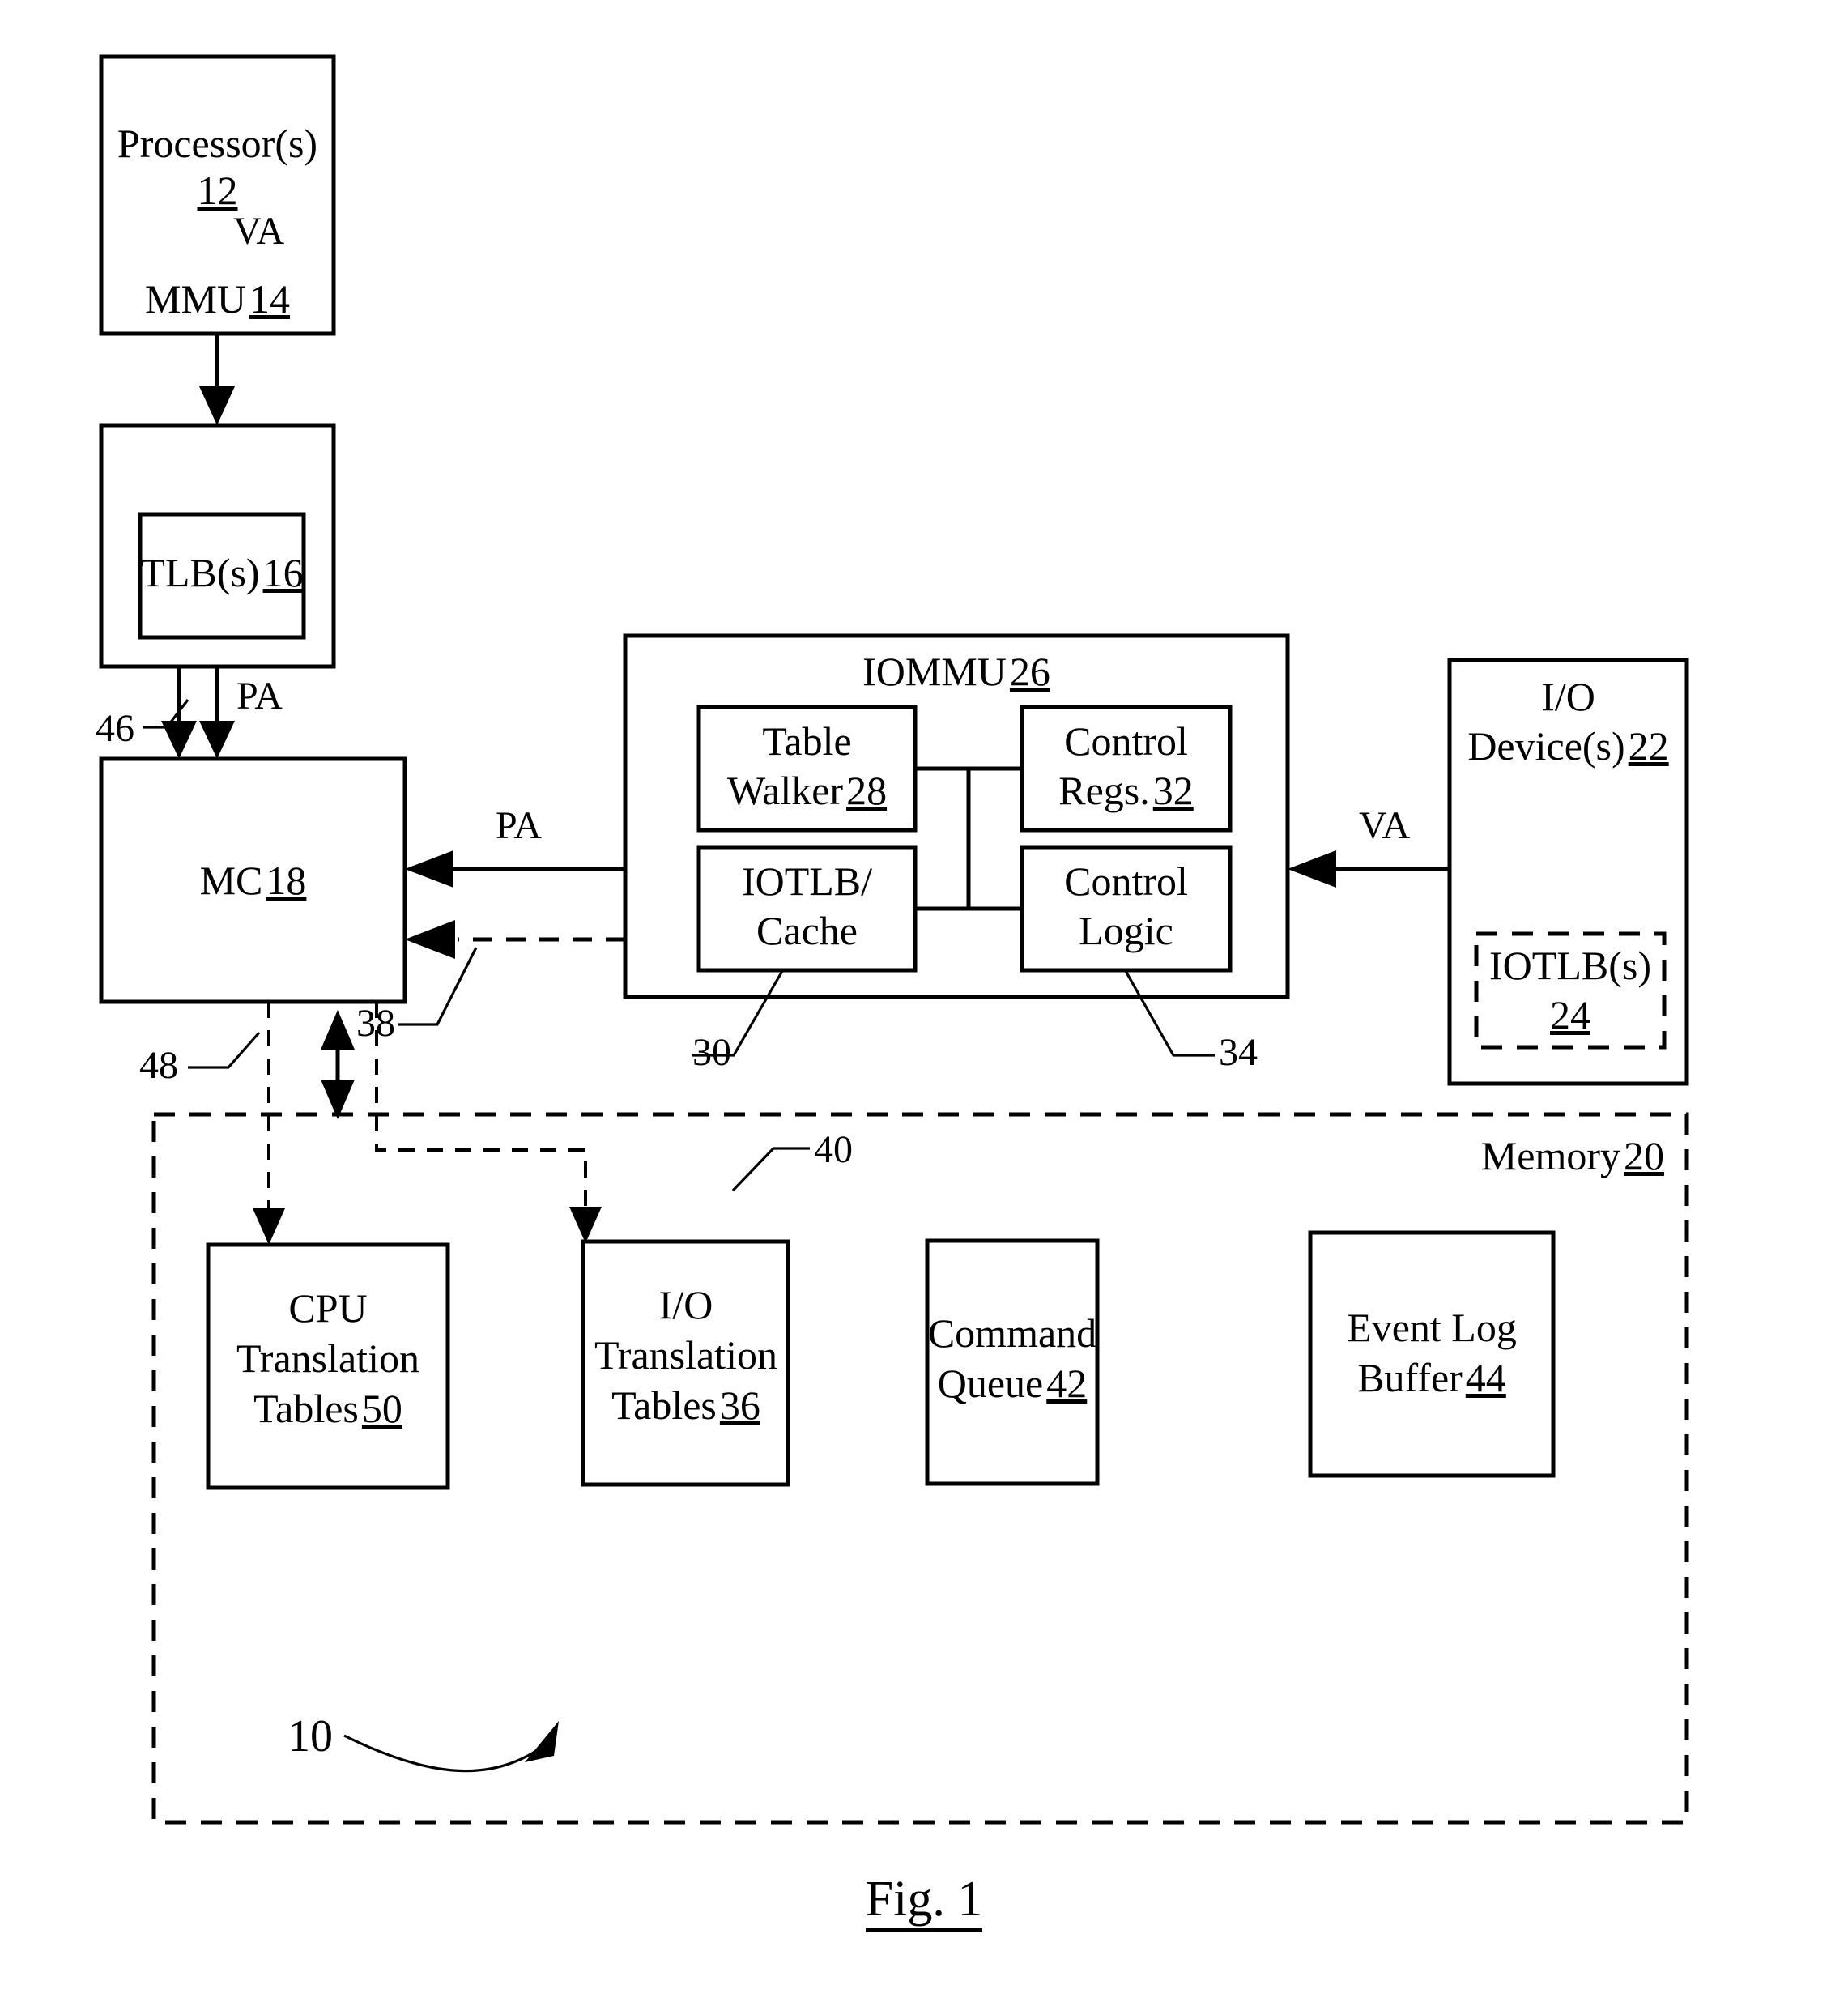 Image resolution: width=1848 pixels, height=2002 pixels. What do you see at coordinates (231, 880) in the screenshot?
I see `mc-label-text: MC` at bounding box center [231, 880].